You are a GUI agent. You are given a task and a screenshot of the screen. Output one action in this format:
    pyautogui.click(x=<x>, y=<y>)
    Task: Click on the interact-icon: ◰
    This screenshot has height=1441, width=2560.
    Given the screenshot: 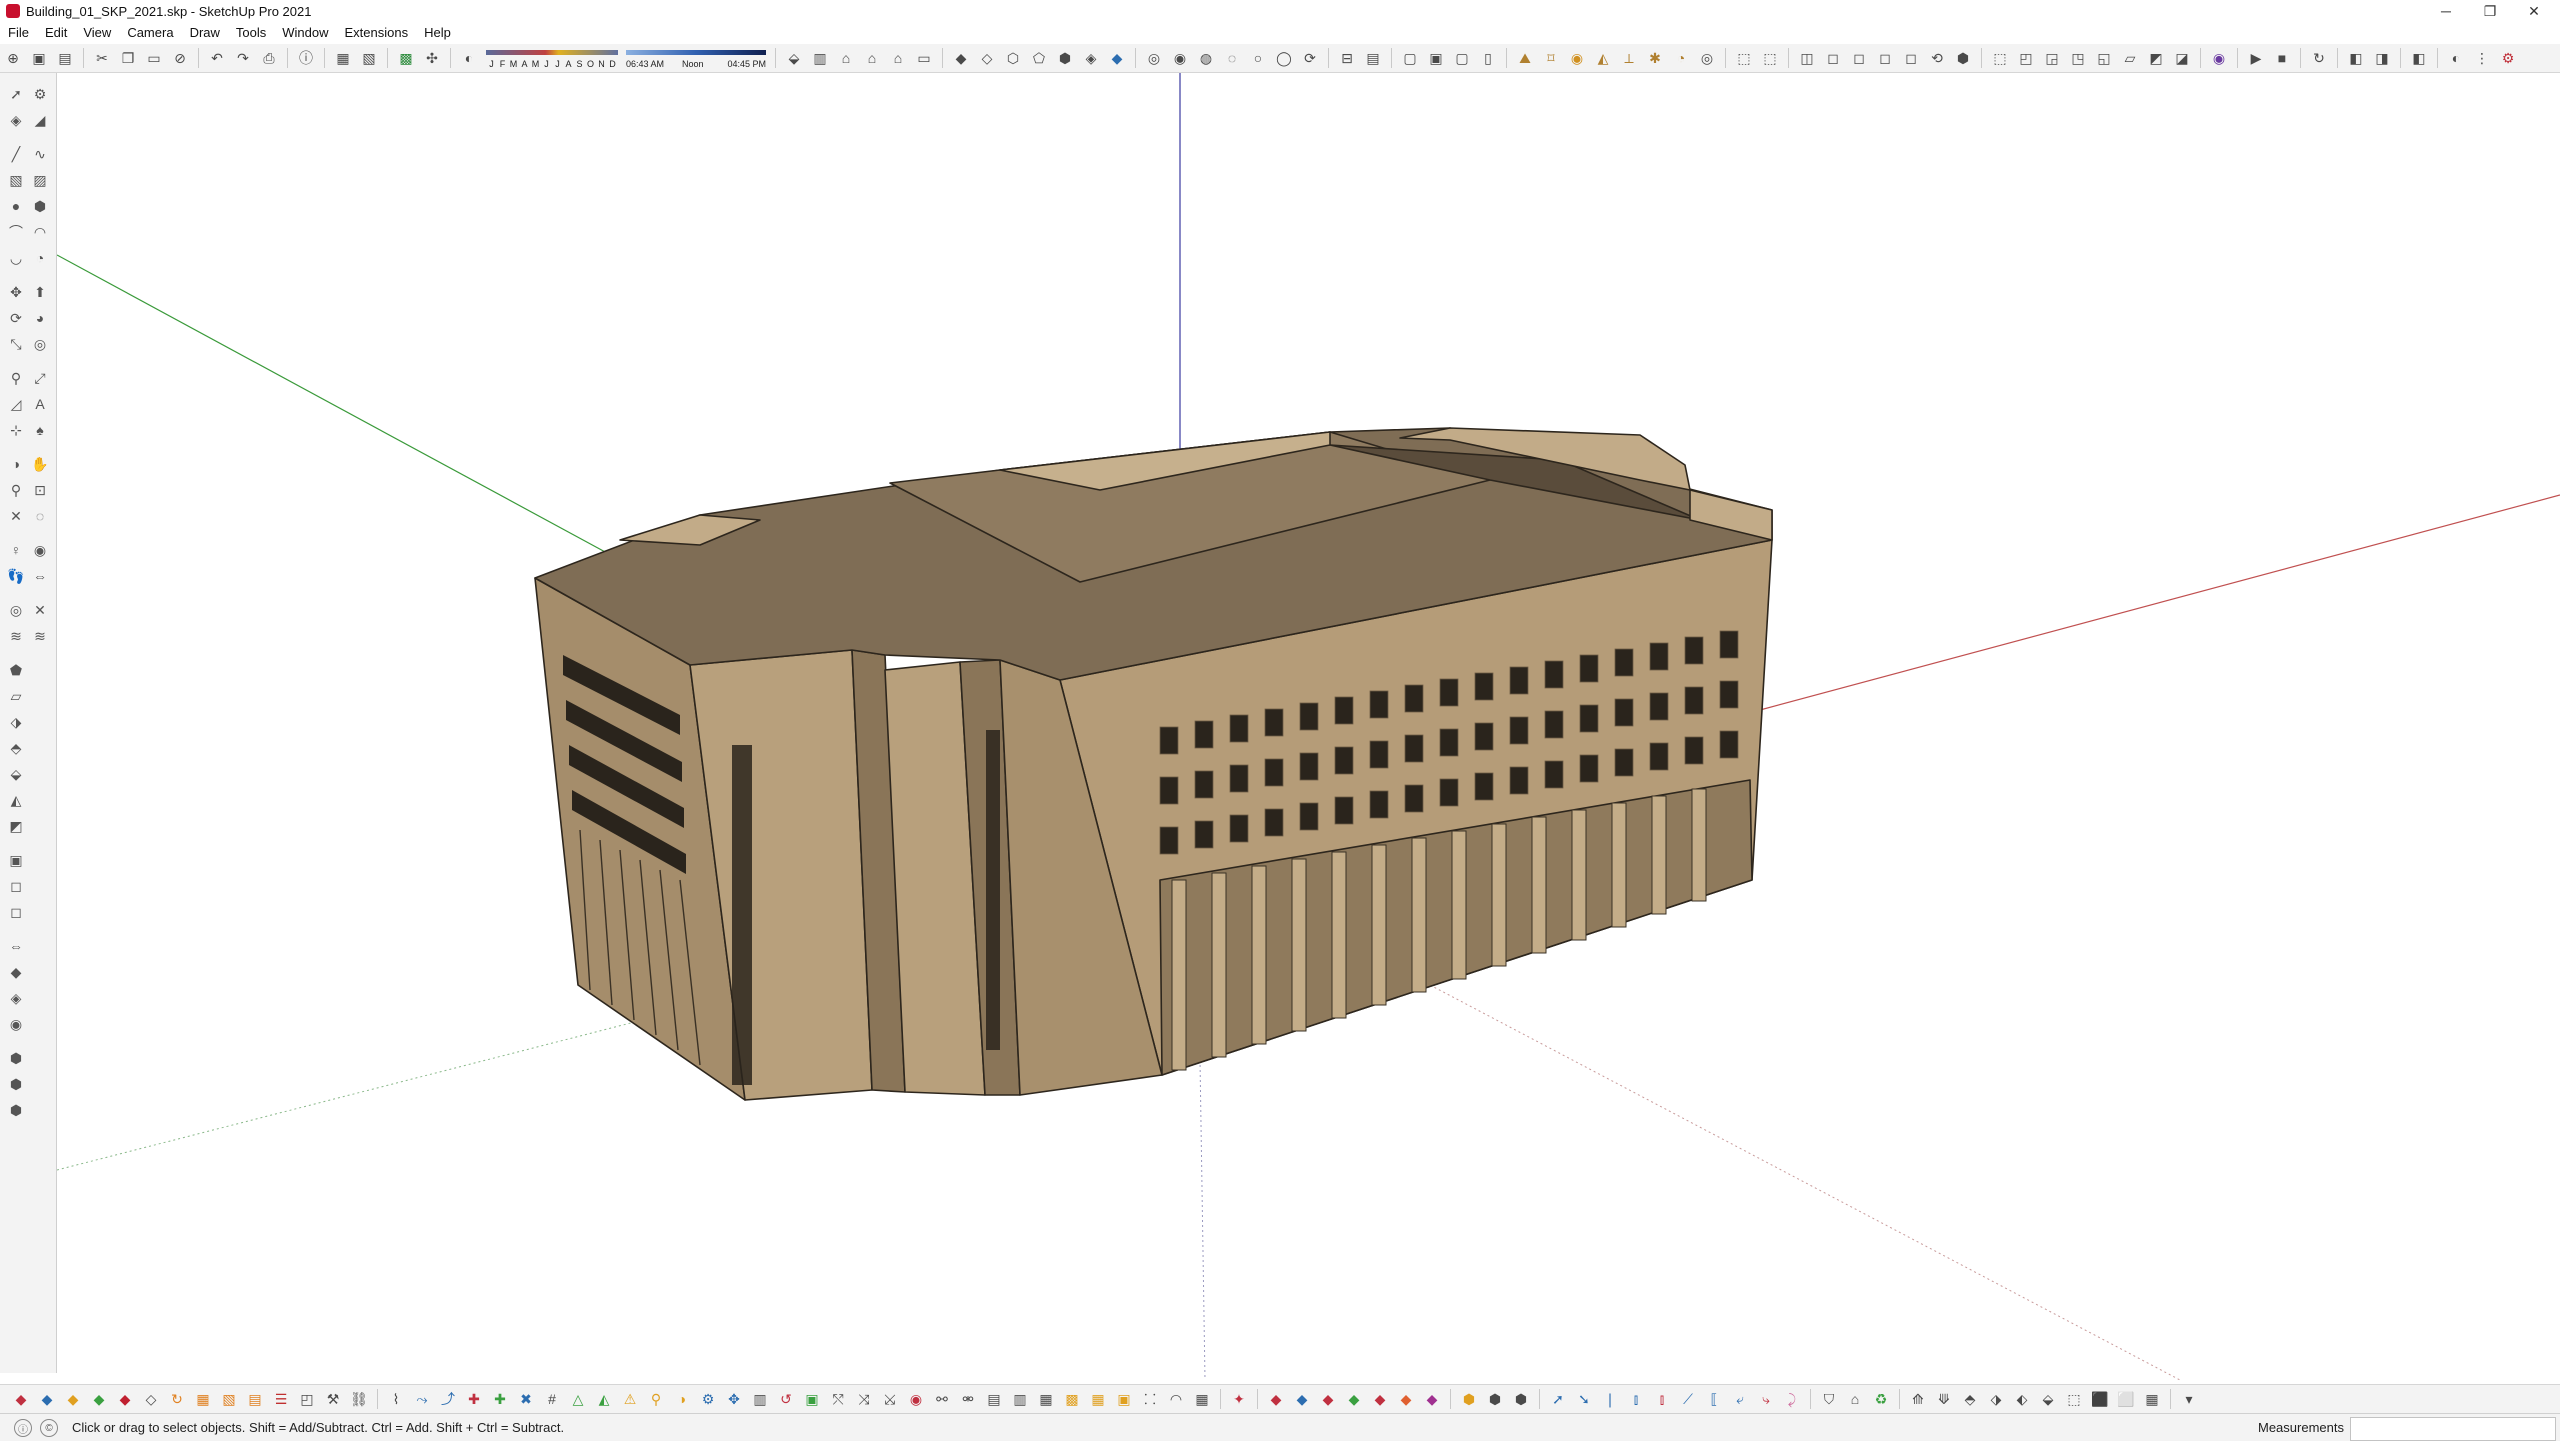 What is the action you would take?
    pyautogui.click(x=2026, y=58)
    